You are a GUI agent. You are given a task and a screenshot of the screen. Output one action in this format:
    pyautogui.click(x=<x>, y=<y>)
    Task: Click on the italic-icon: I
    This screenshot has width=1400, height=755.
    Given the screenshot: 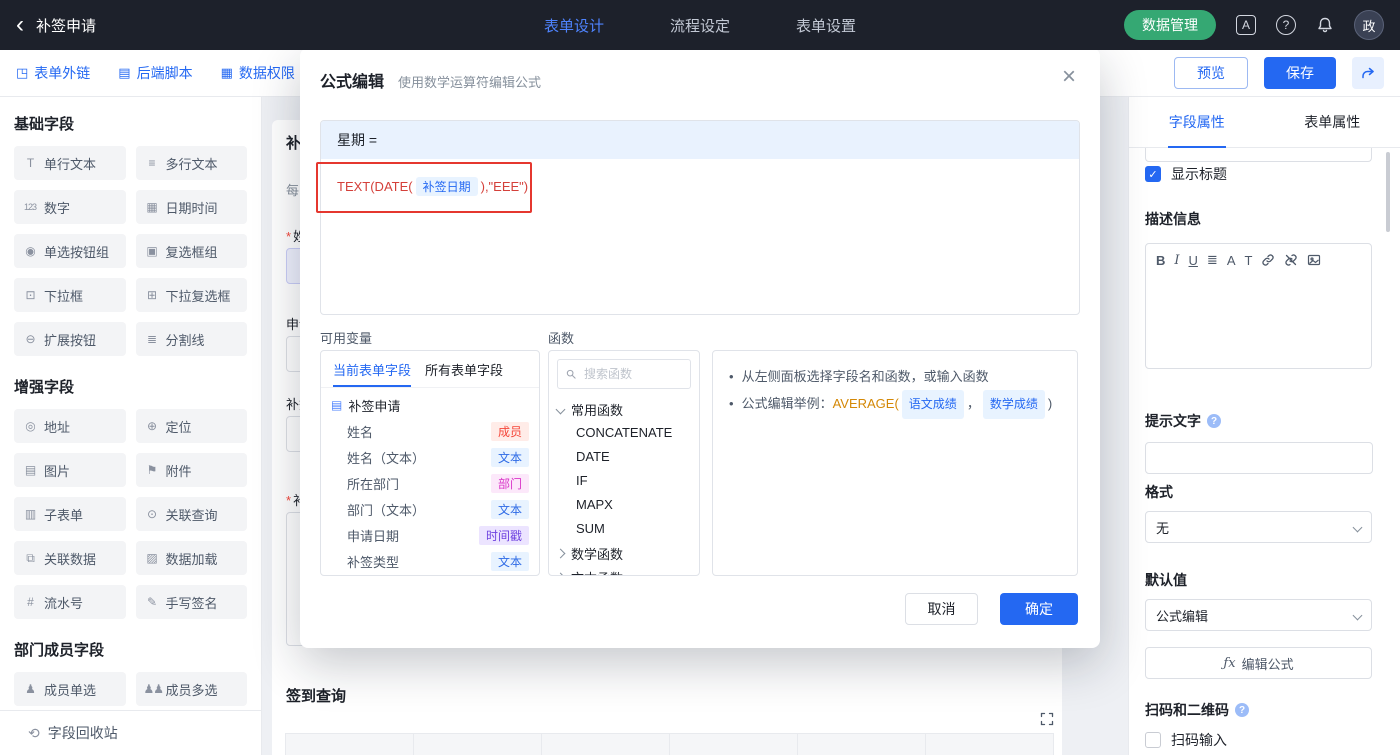 What is the action you would take?
    pyautogui.click(x=1176, y=260)
    